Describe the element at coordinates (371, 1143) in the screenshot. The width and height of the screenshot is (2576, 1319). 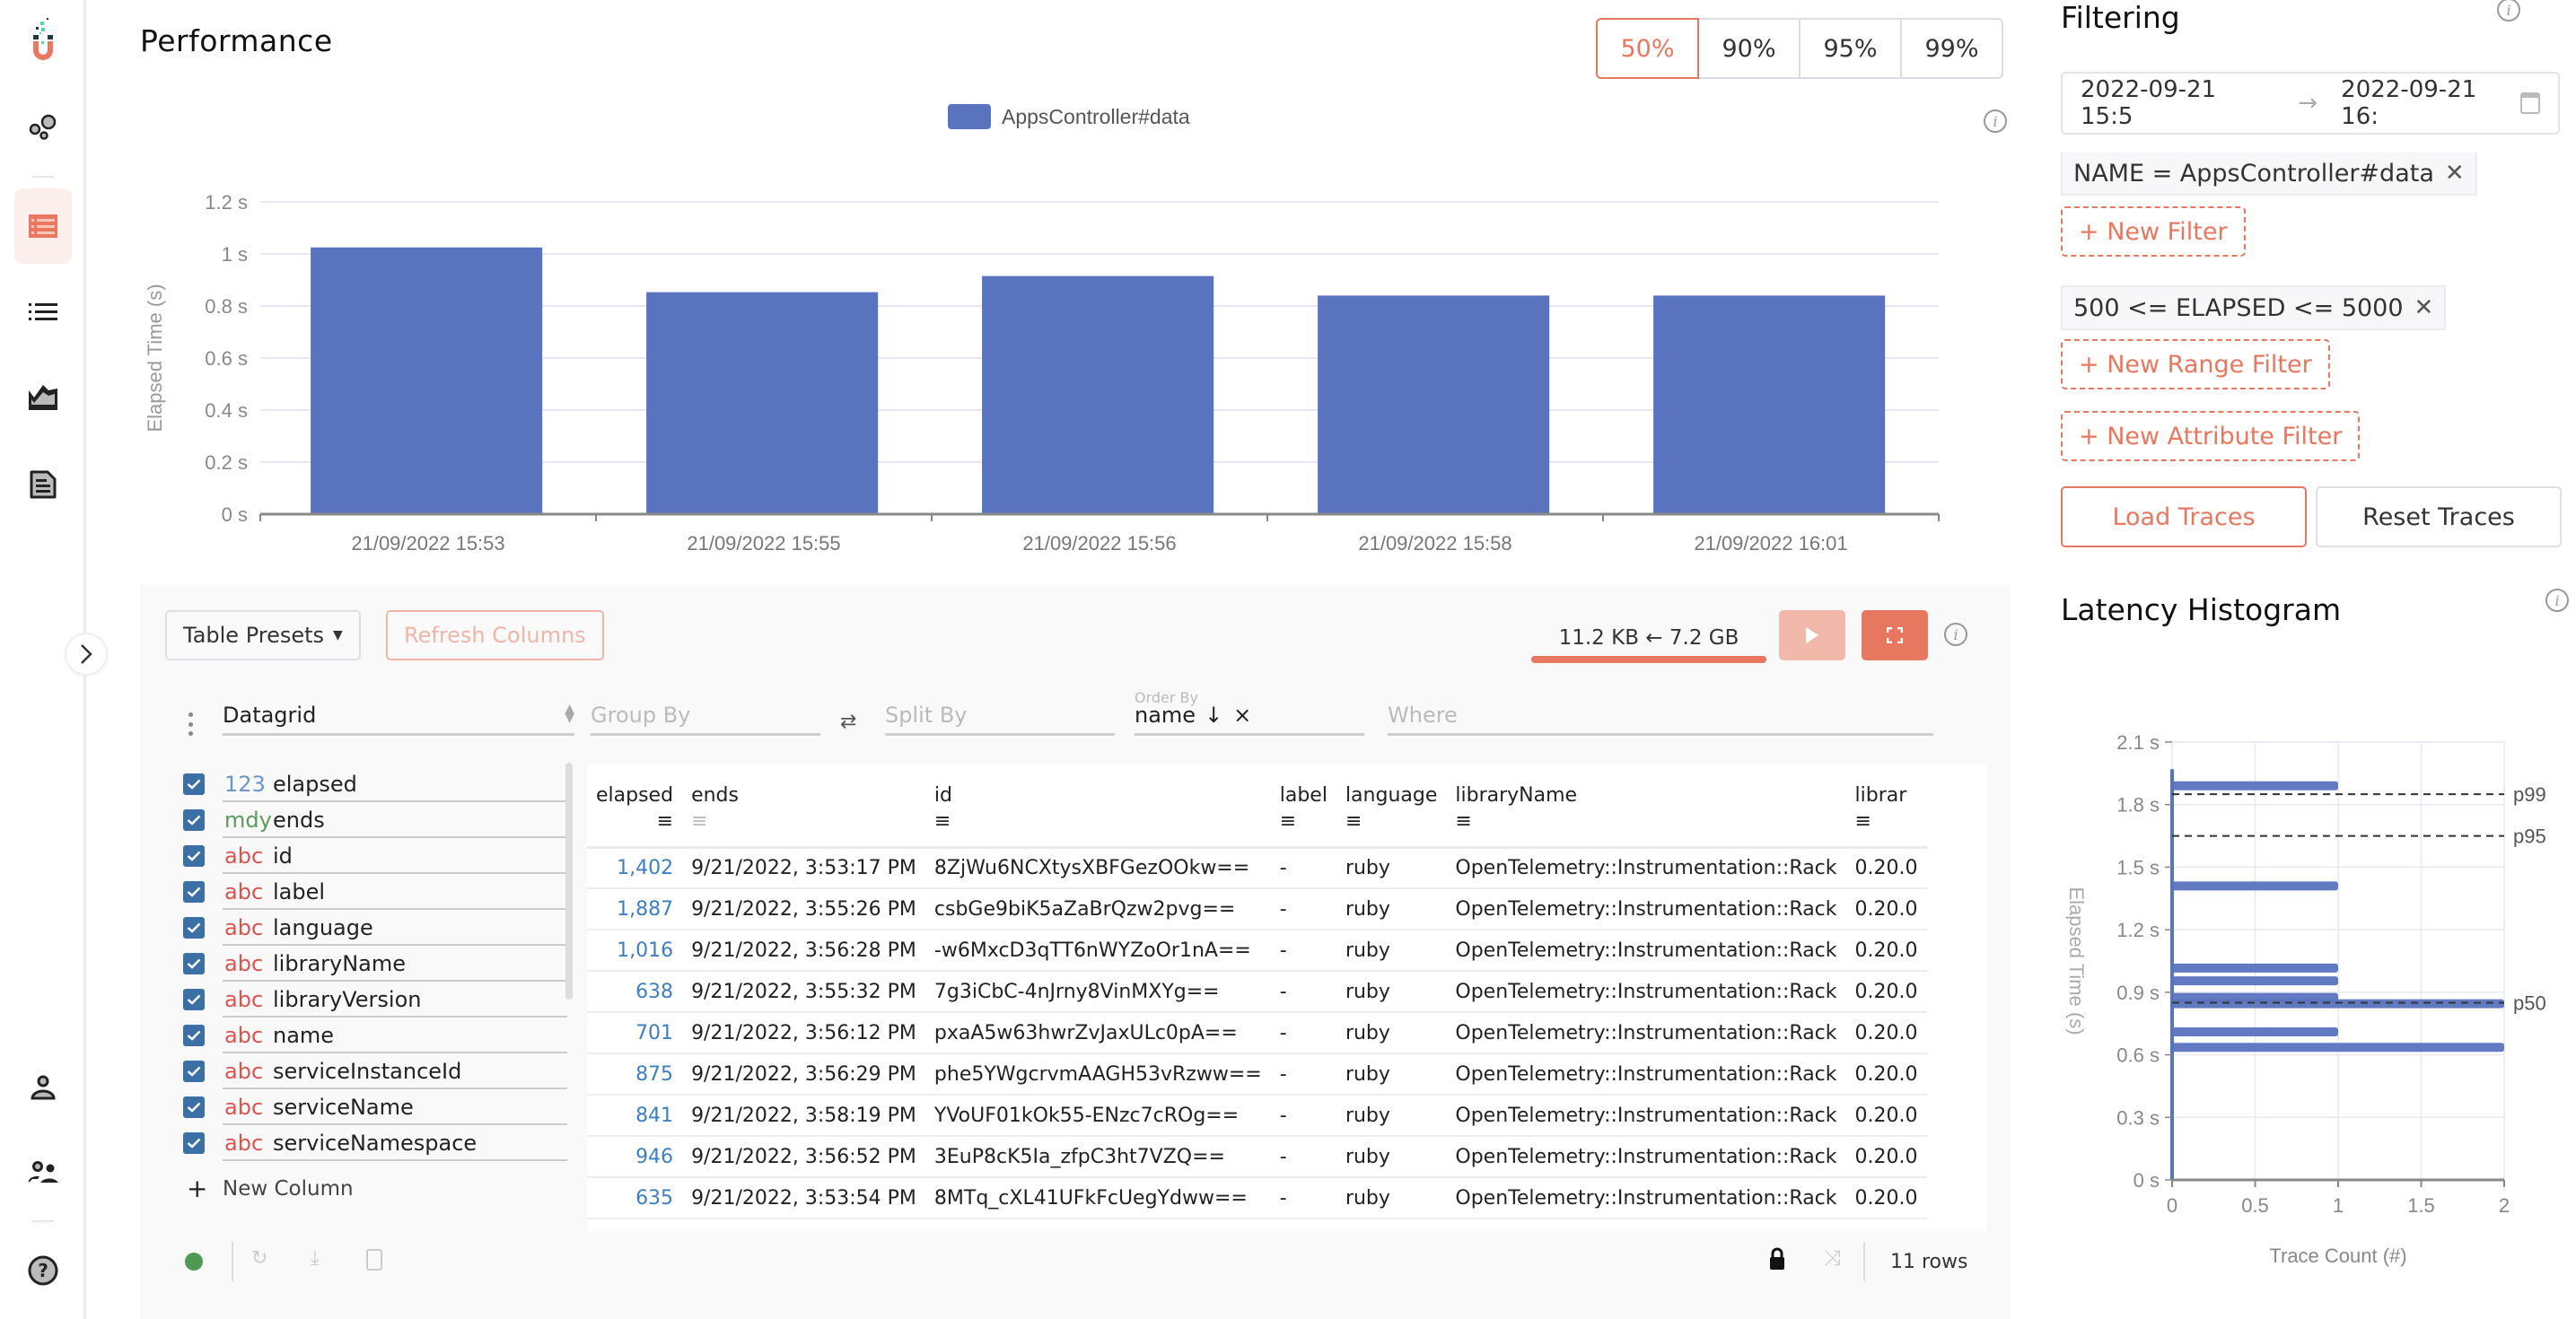
I see `column-item: abc serviceNamespace` at that location.